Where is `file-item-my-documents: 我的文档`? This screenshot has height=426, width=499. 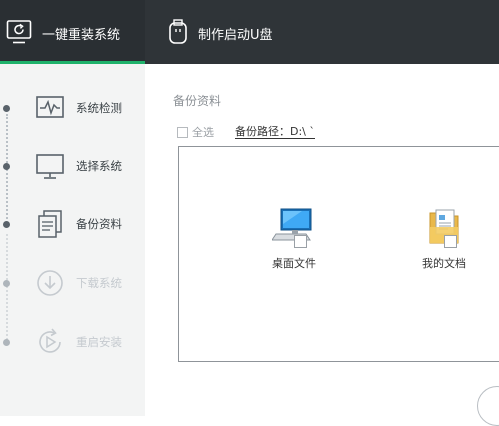 file-item-my-documents: 我的文档 is located at coordinates (444, 242).